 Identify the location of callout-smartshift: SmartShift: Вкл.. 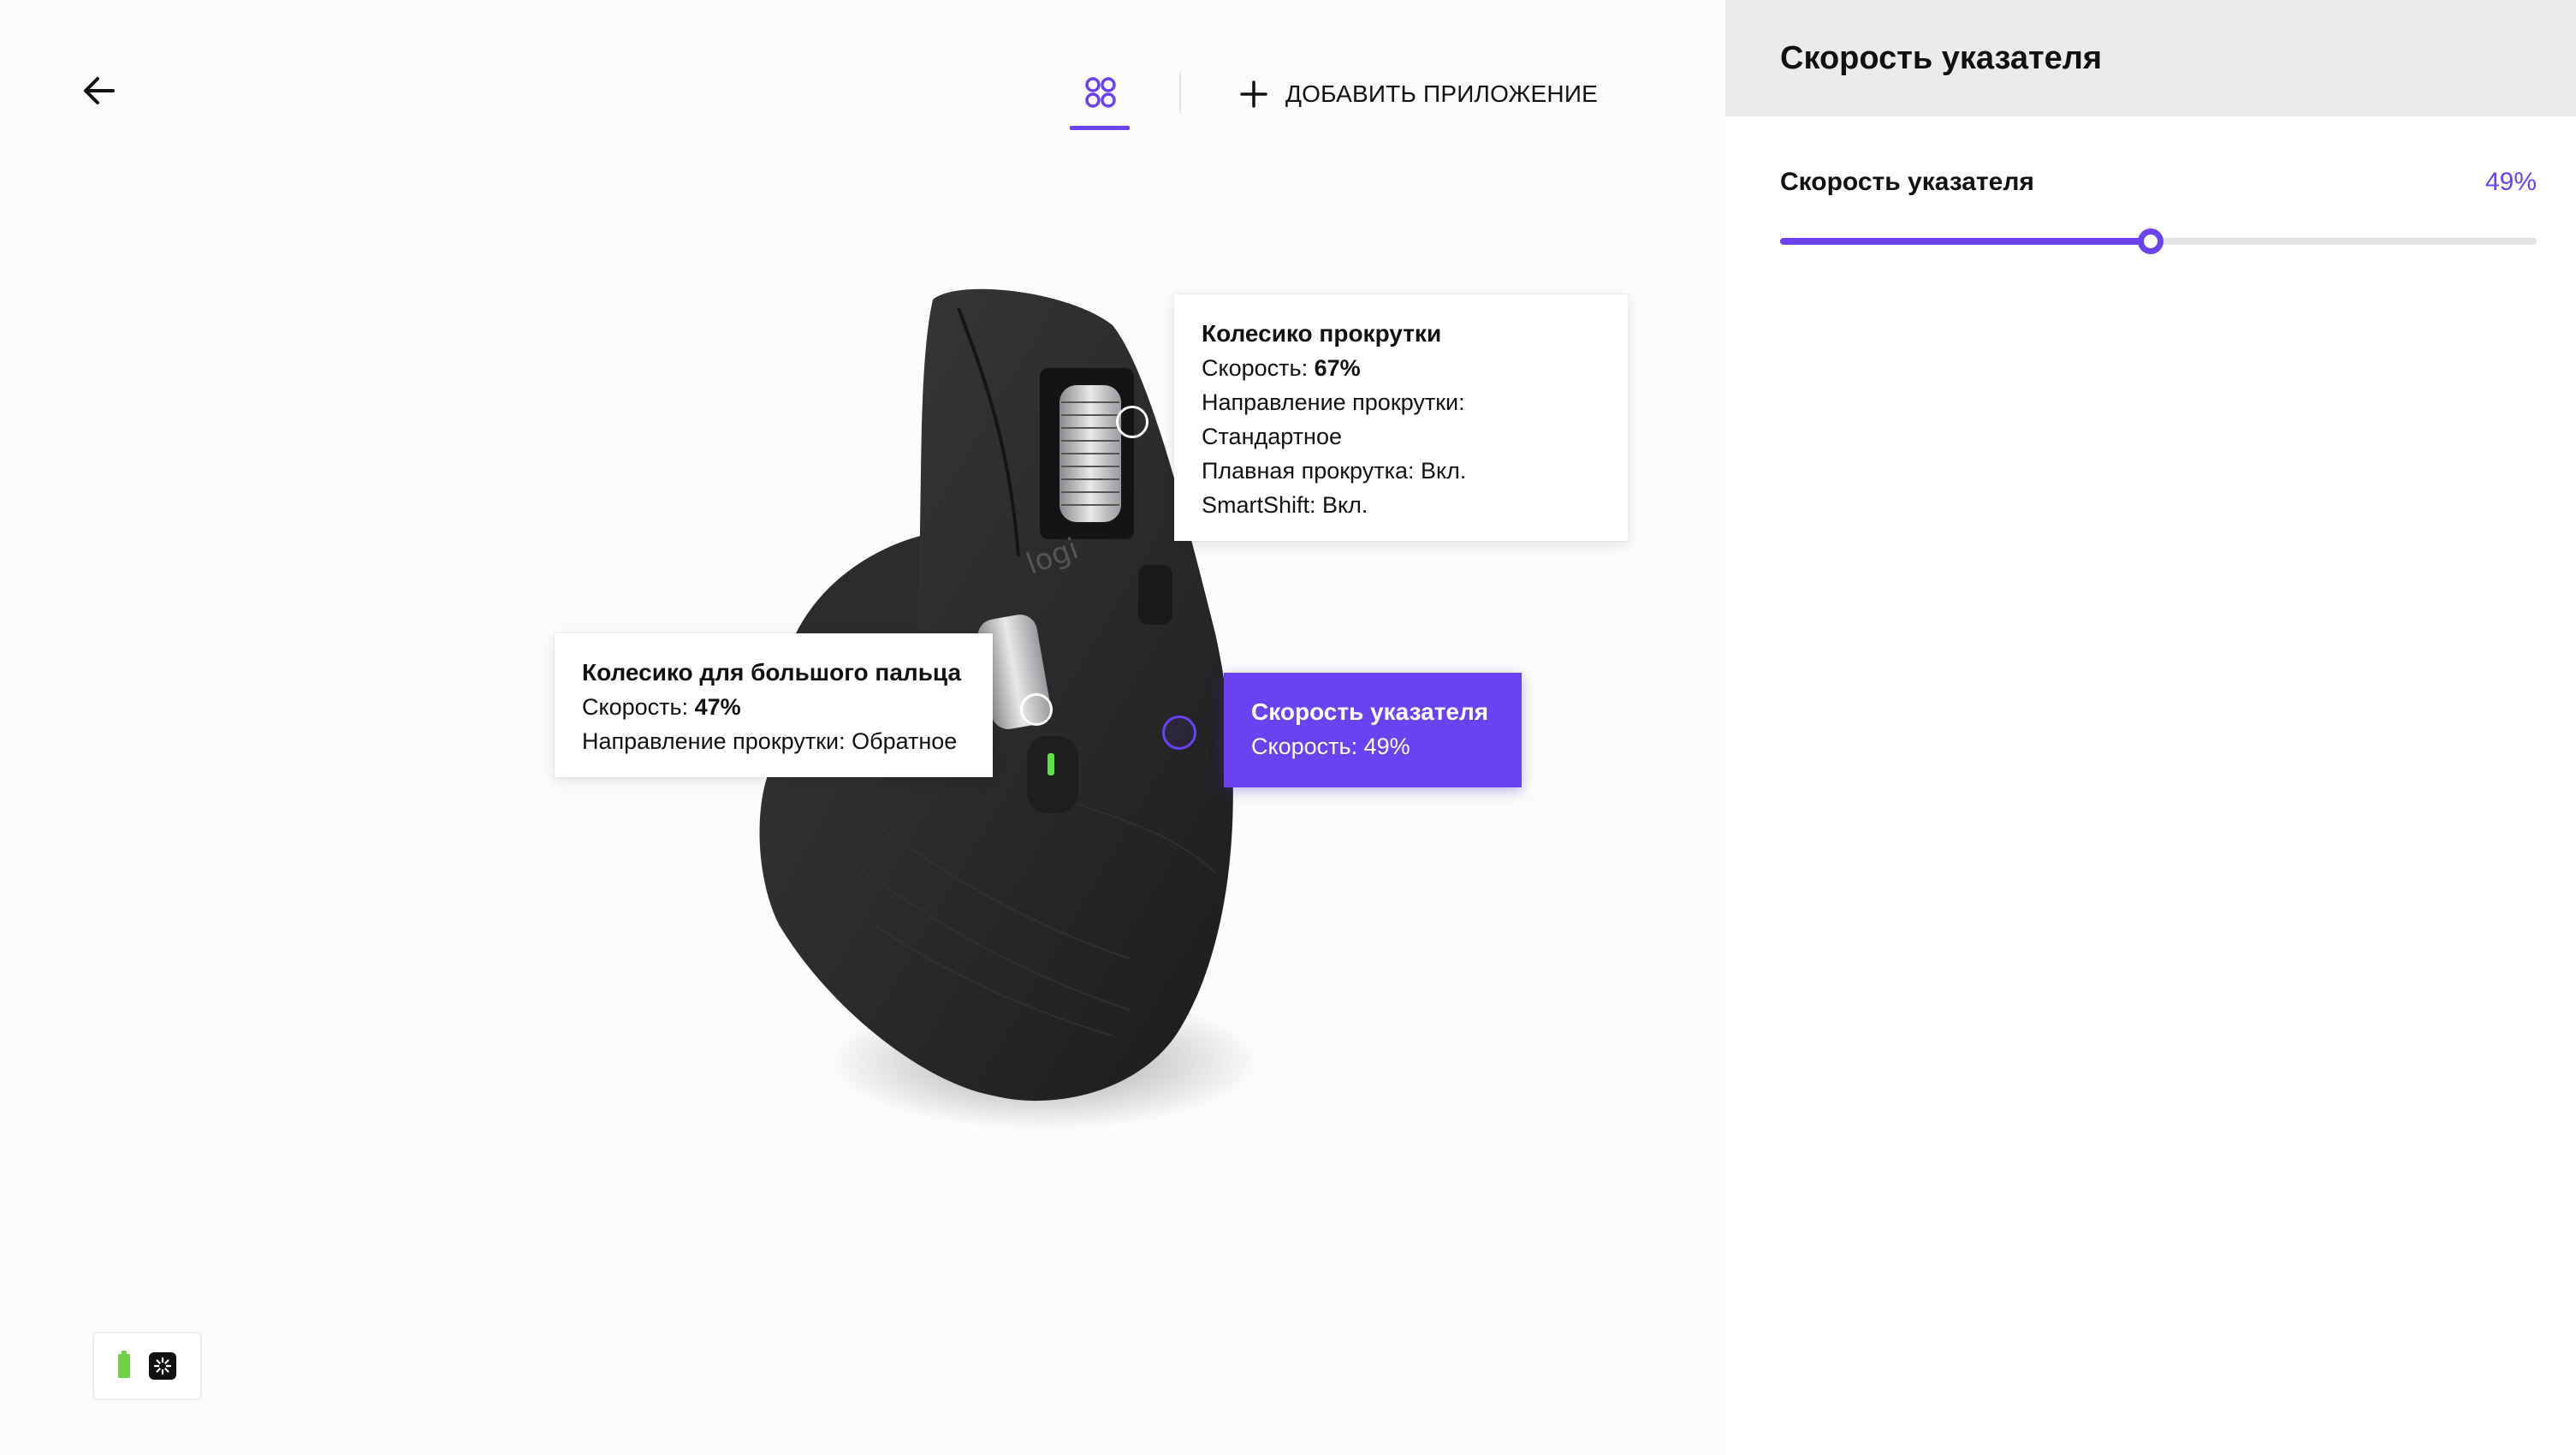
(1285, 505).